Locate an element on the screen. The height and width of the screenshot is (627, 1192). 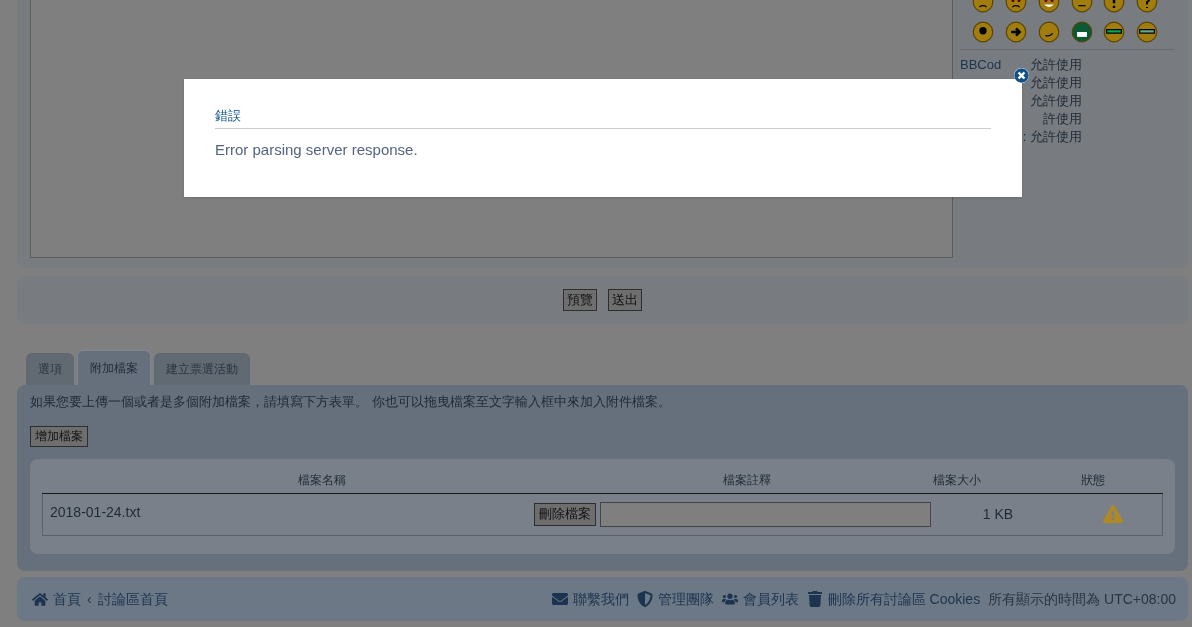
timezone-text: 所有顯示的時間為 UTC+08:00 is located at coordinates (1082, 599).